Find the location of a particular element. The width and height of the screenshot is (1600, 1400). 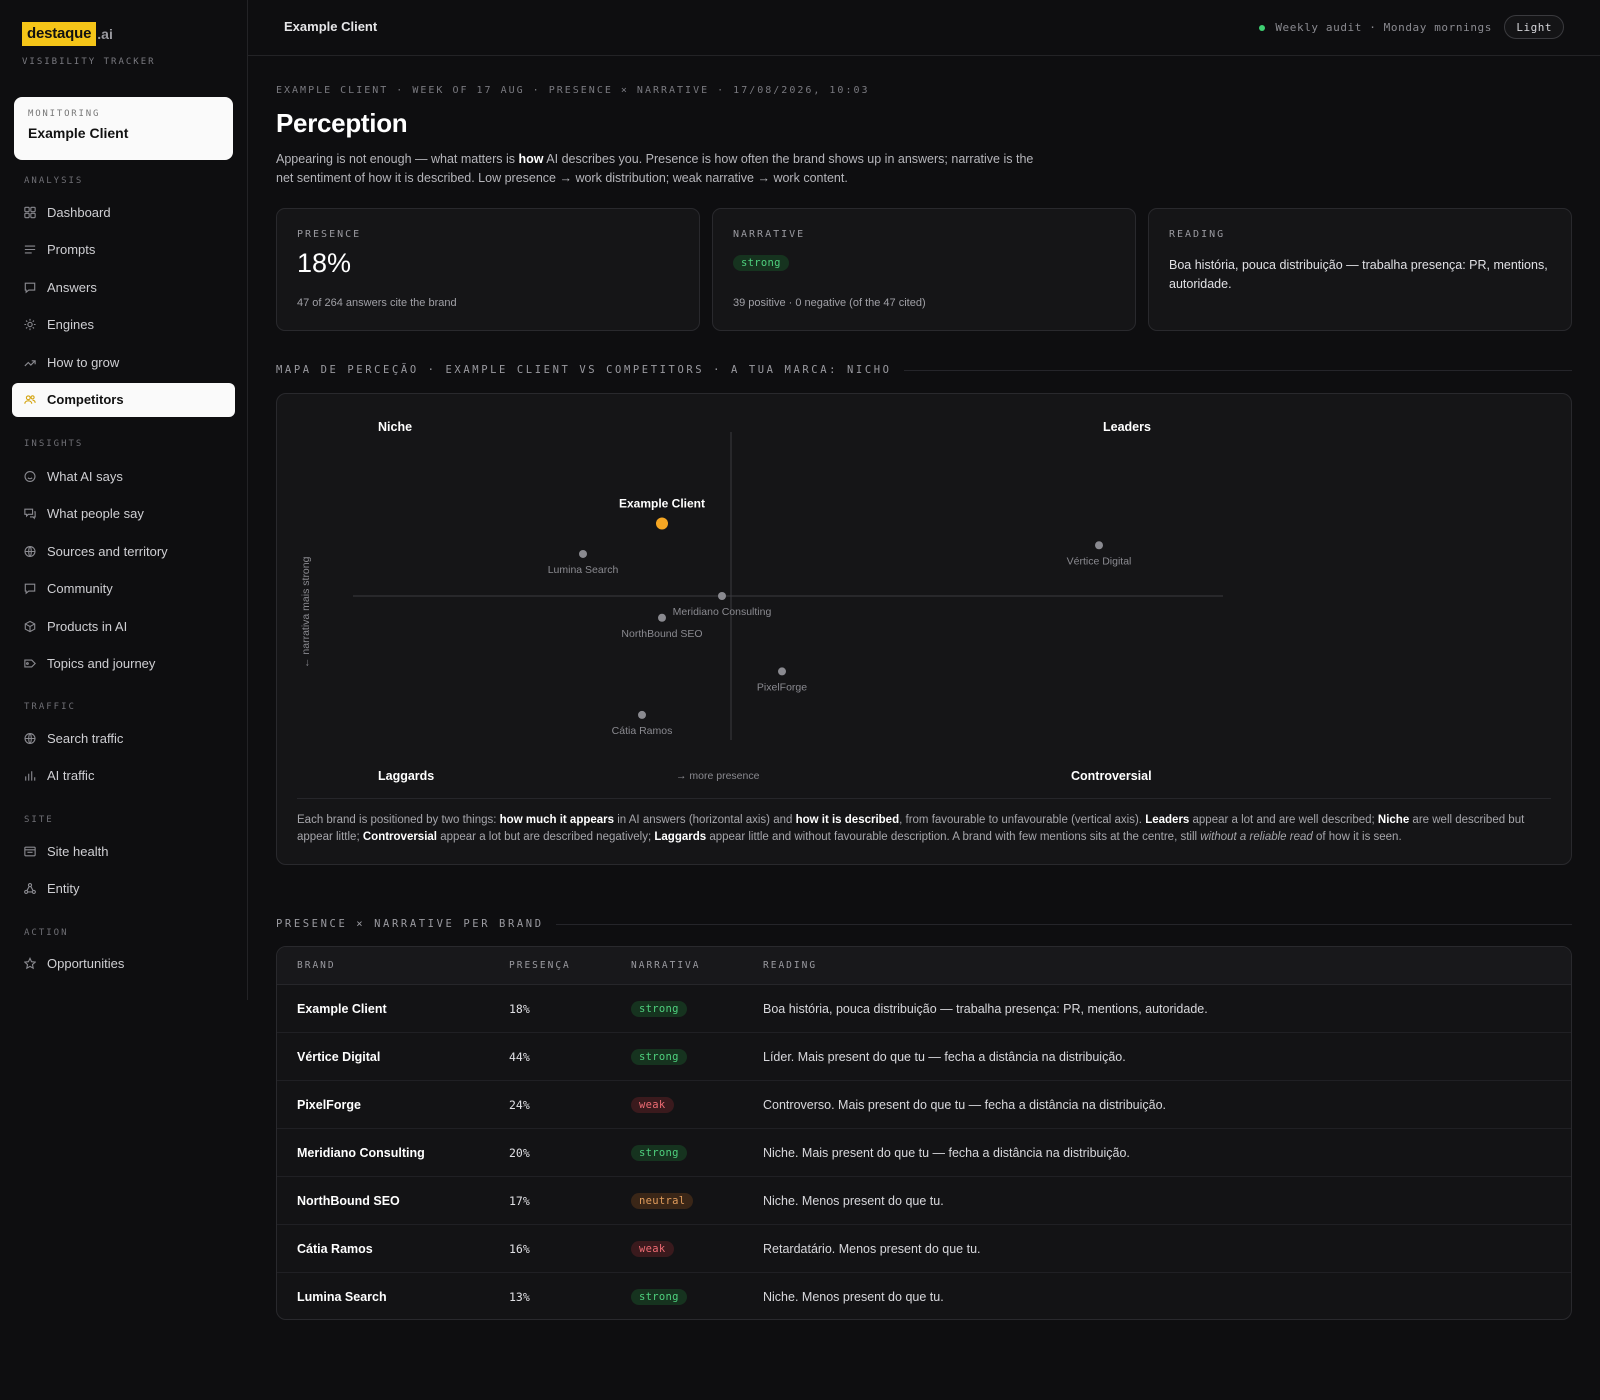

sidebar-item-label: What people say is located at coordinates (95, 513).